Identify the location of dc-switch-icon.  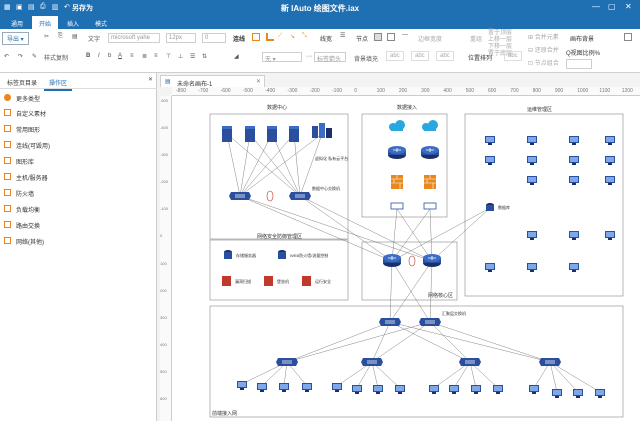
(240, 196).